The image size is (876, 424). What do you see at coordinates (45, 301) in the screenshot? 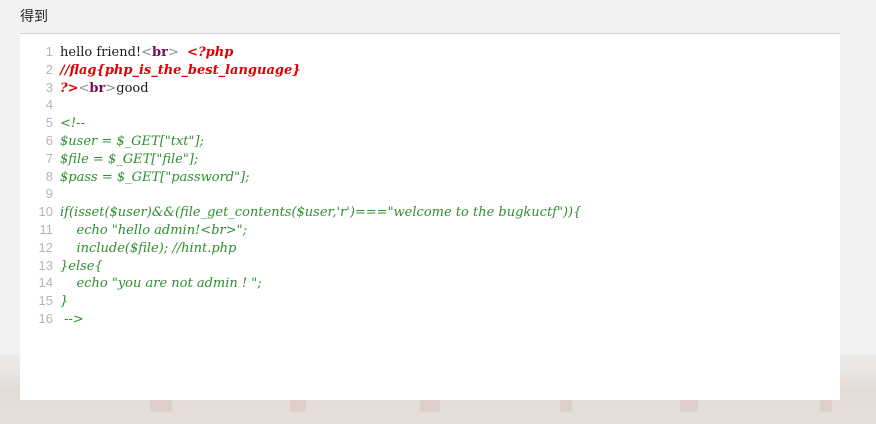
I see `line-number: 15` at bounding box center [45, 301].